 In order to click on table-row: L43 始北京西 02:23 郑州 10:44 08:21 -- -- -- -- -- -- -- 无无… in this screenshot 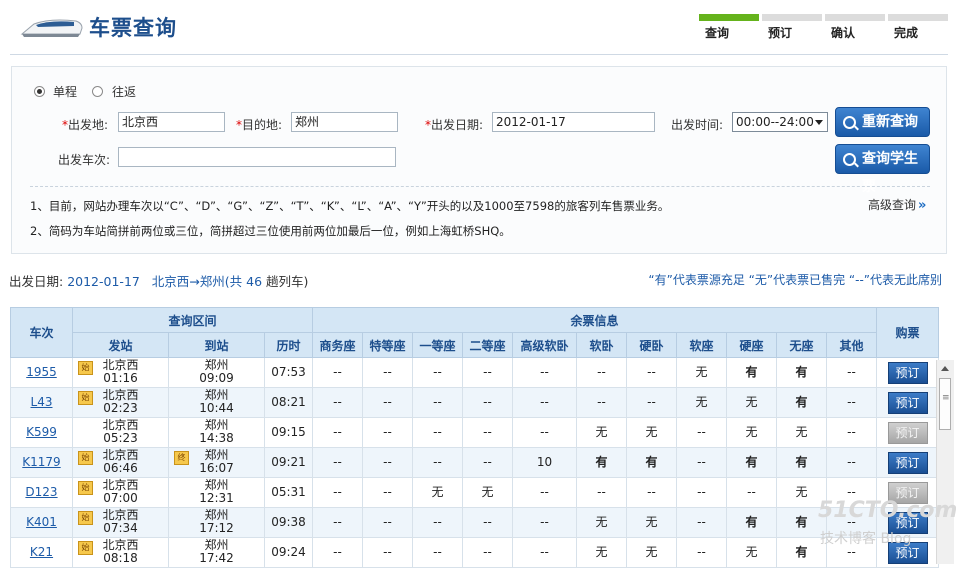, I will do `click(474, 402)`.